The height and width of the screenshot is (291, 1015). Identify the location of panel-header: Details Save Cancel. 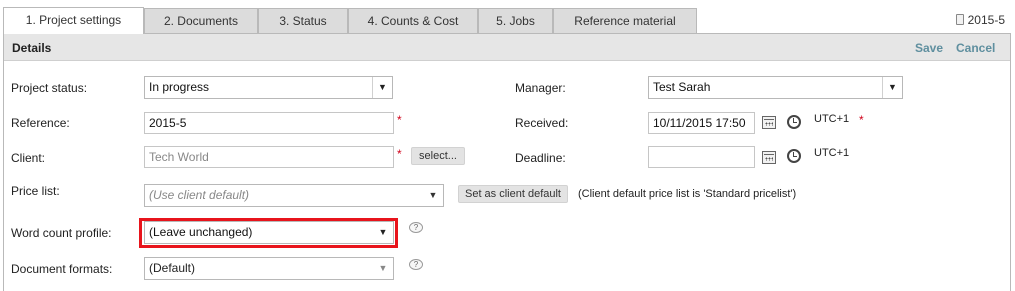
(507, 47).